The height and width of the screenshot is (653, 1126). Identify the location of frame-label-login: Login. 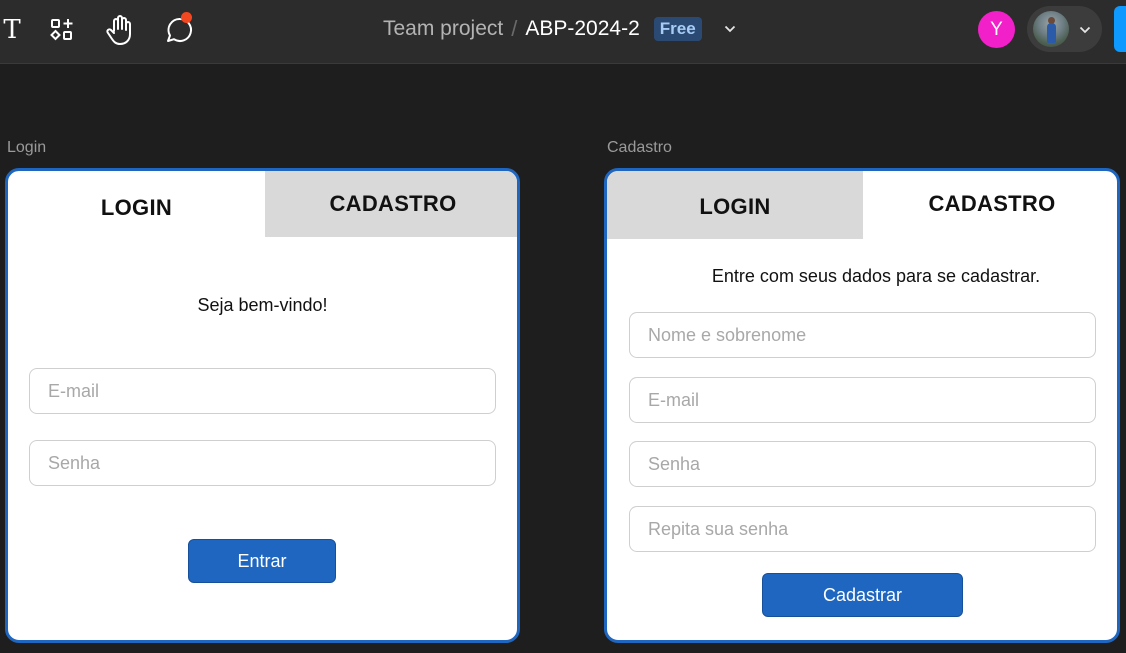
(27, 147).